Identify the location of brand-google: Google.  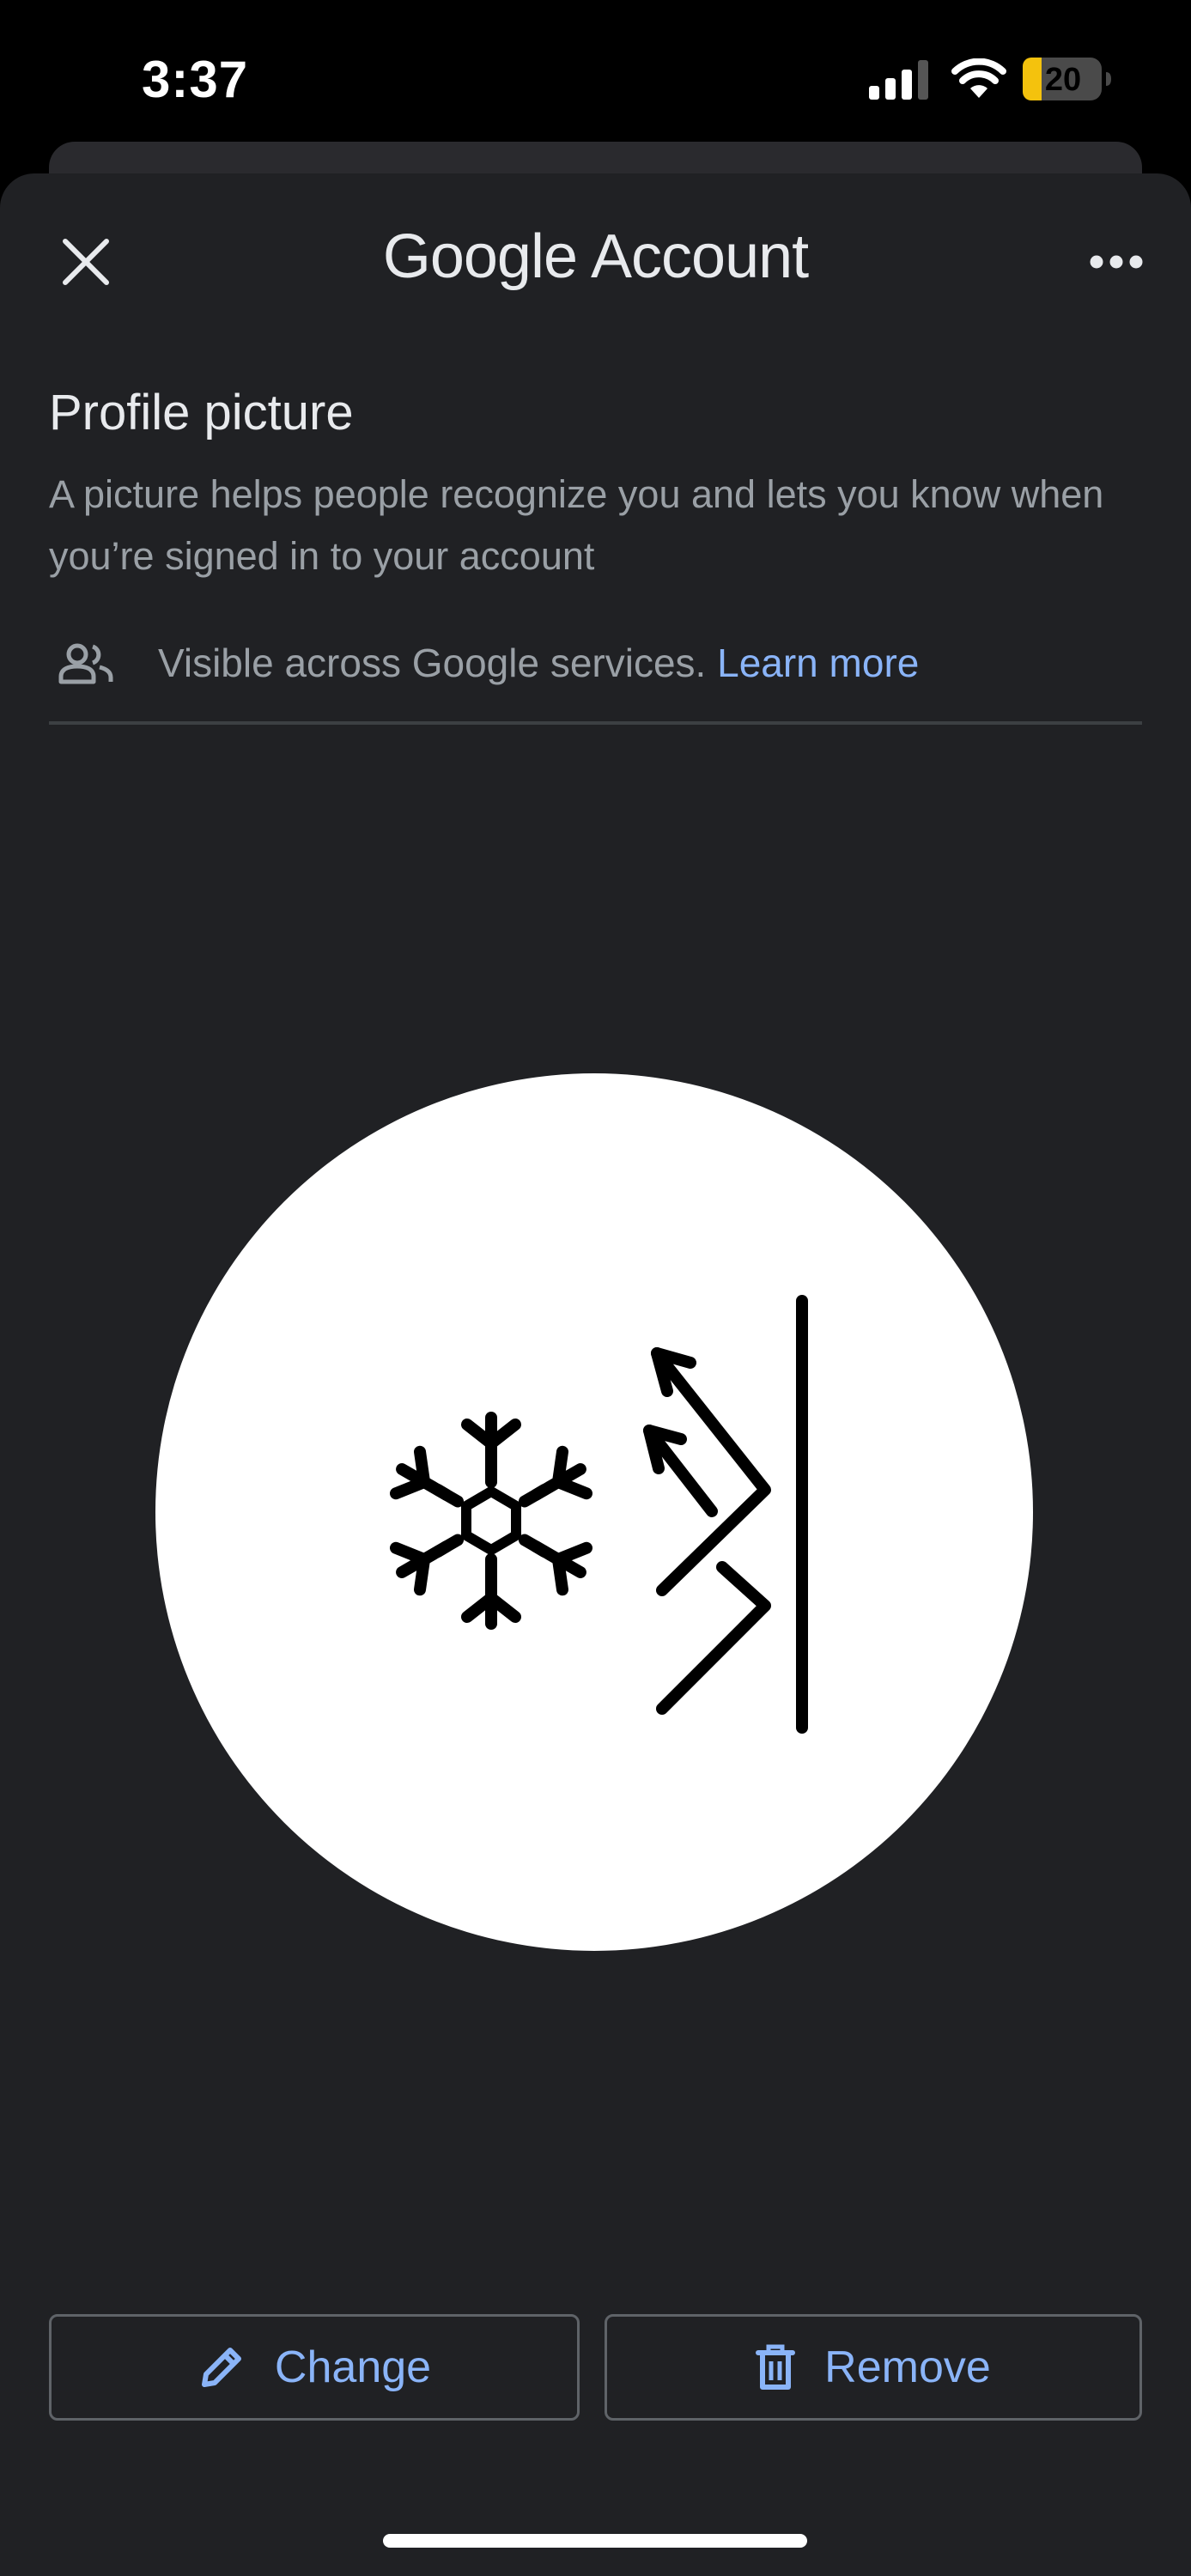
(480, 257).